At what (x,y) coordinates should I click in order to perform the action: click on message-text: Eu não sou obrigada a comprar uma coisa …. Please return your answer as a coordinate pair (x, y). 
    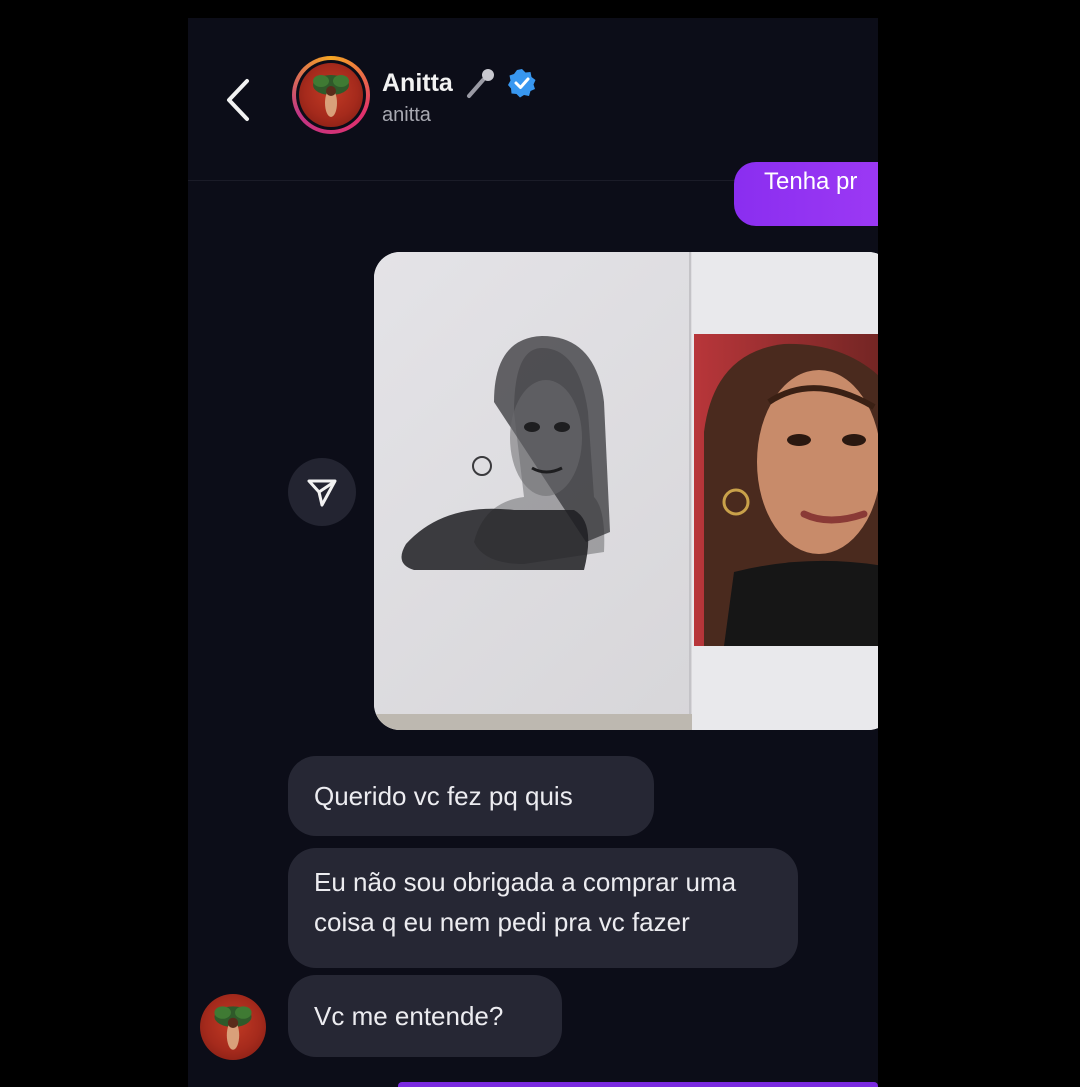
    Looking at the image, I should click on (525, 902).